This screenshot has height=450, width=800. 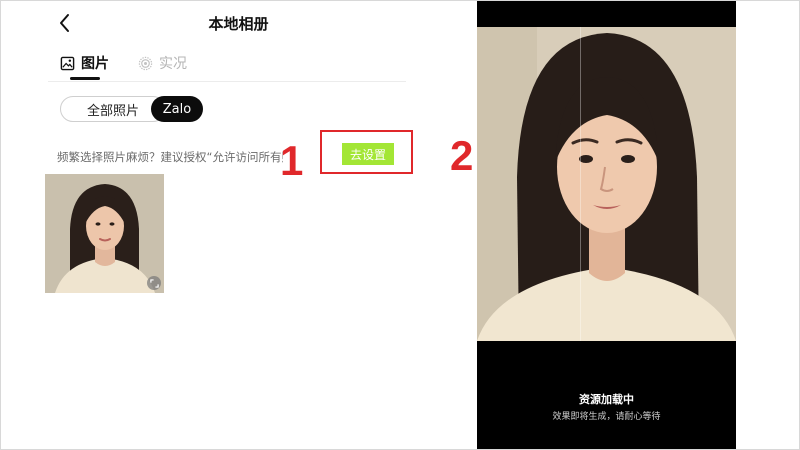 What do you see at coordinates (85, 78) in the screenshot?
I see `active-tab-indicator` at bounding box center [85, 78].